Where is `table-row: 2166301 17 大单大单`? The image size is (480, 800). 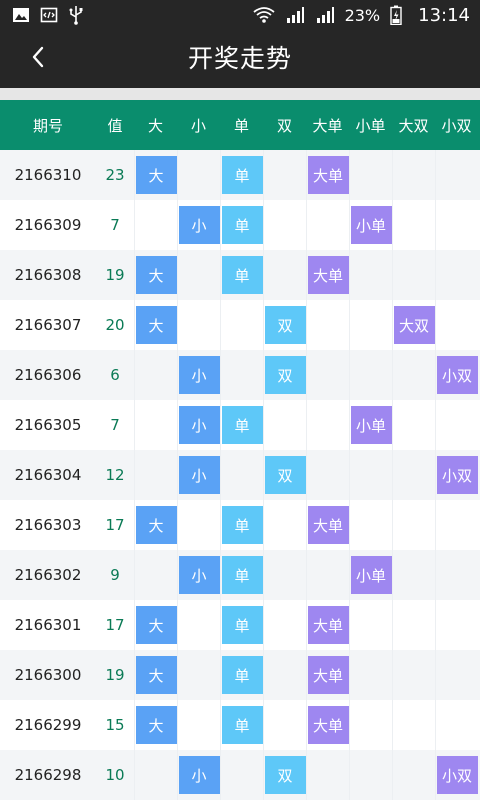
table-row: 2166301 17 大单大单 is located at coordinates (240, 625).